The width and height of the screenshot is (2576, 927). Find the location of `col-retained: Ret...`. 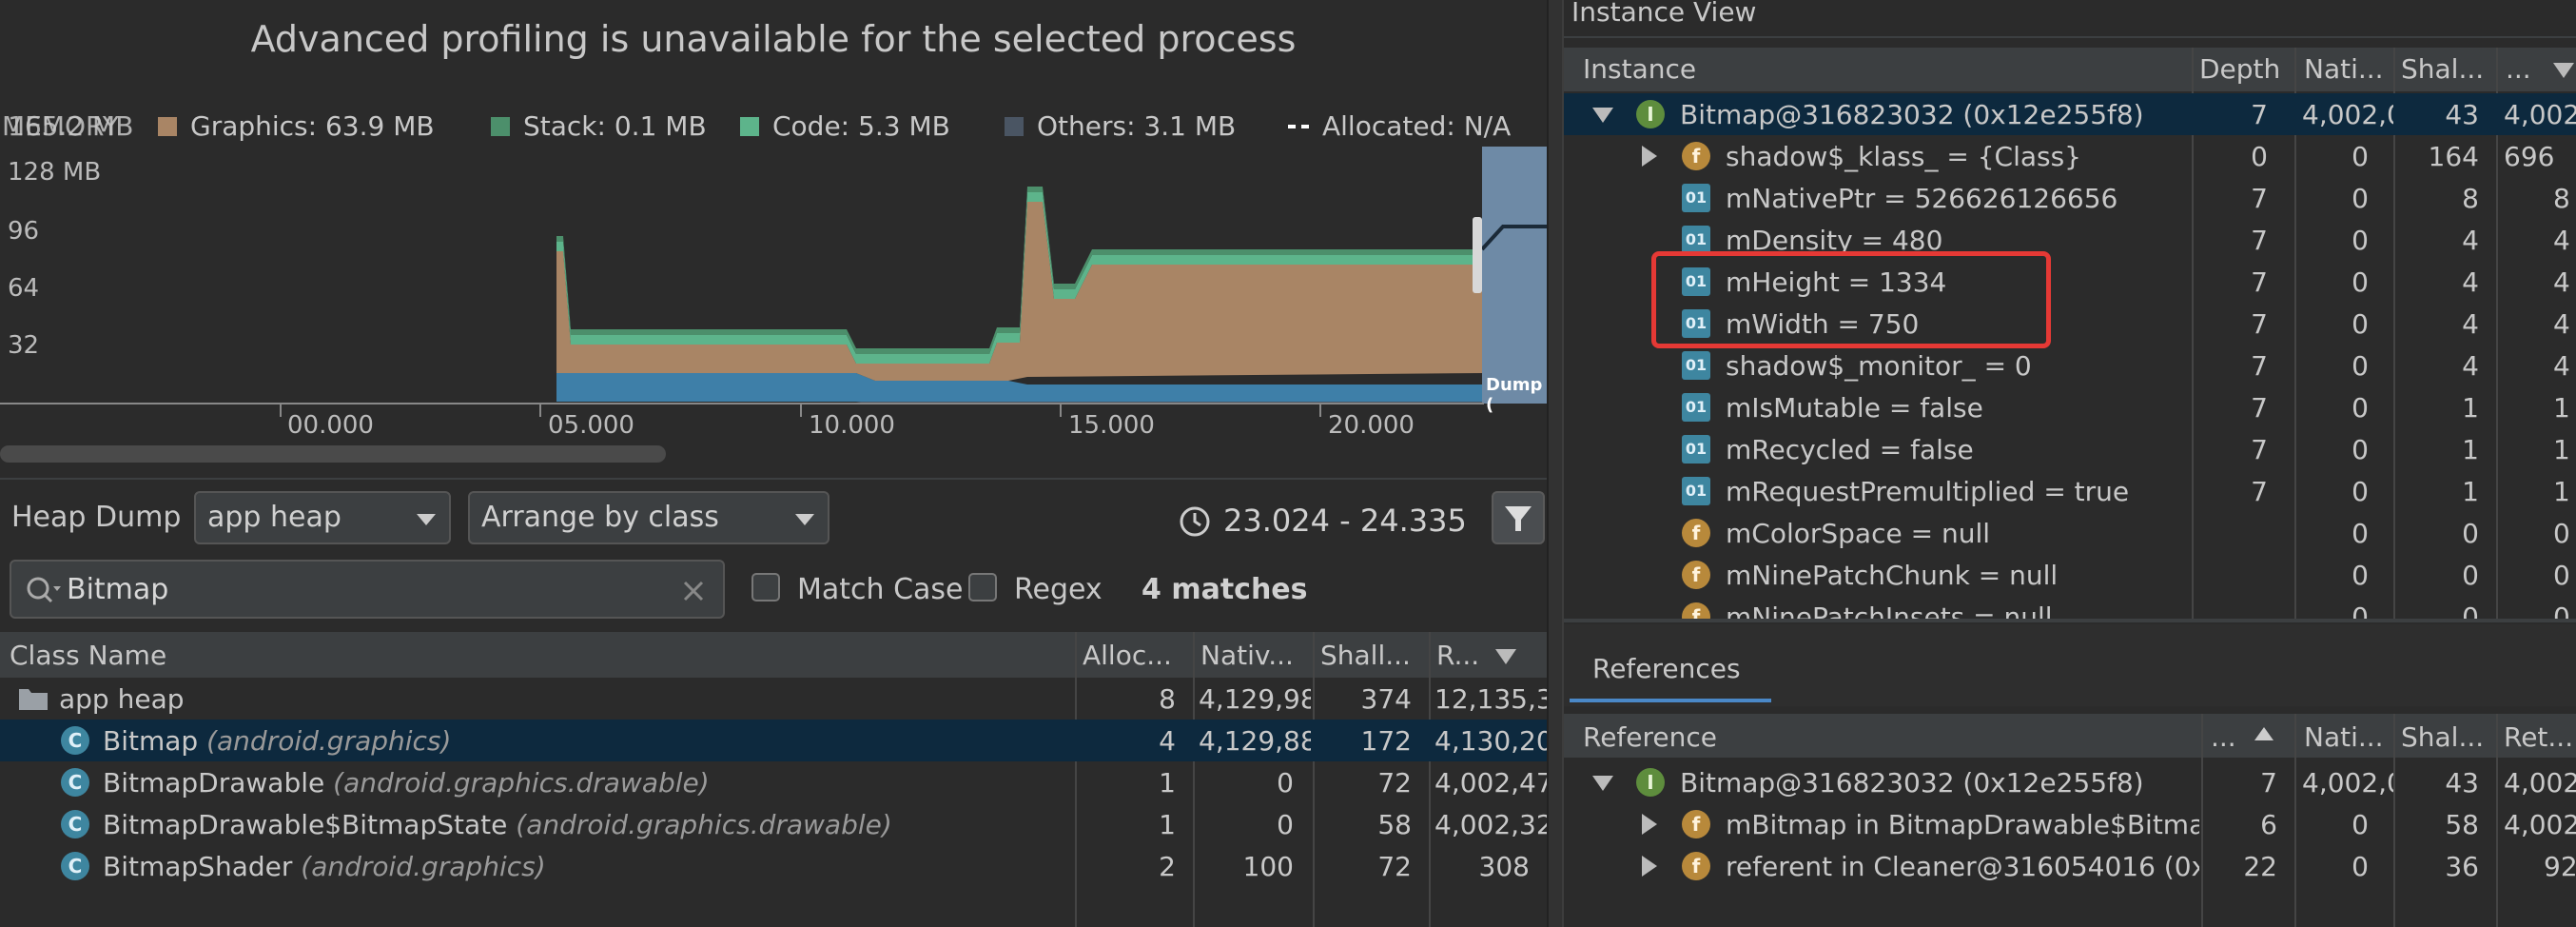

col-retained: Ret... is located at coordinates (2538, 737).